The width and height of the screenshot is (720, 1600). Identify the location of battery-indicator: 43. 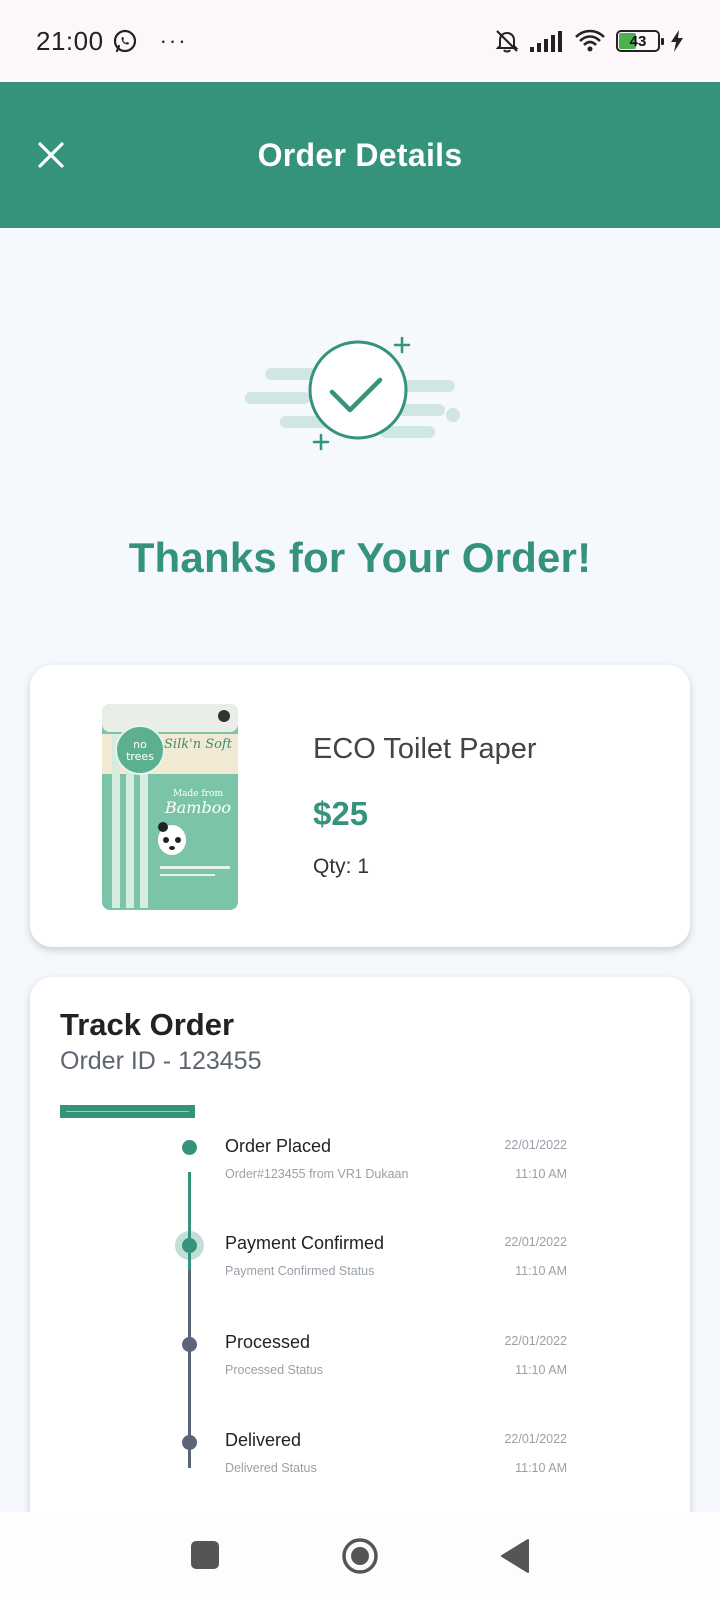
(640, 41).